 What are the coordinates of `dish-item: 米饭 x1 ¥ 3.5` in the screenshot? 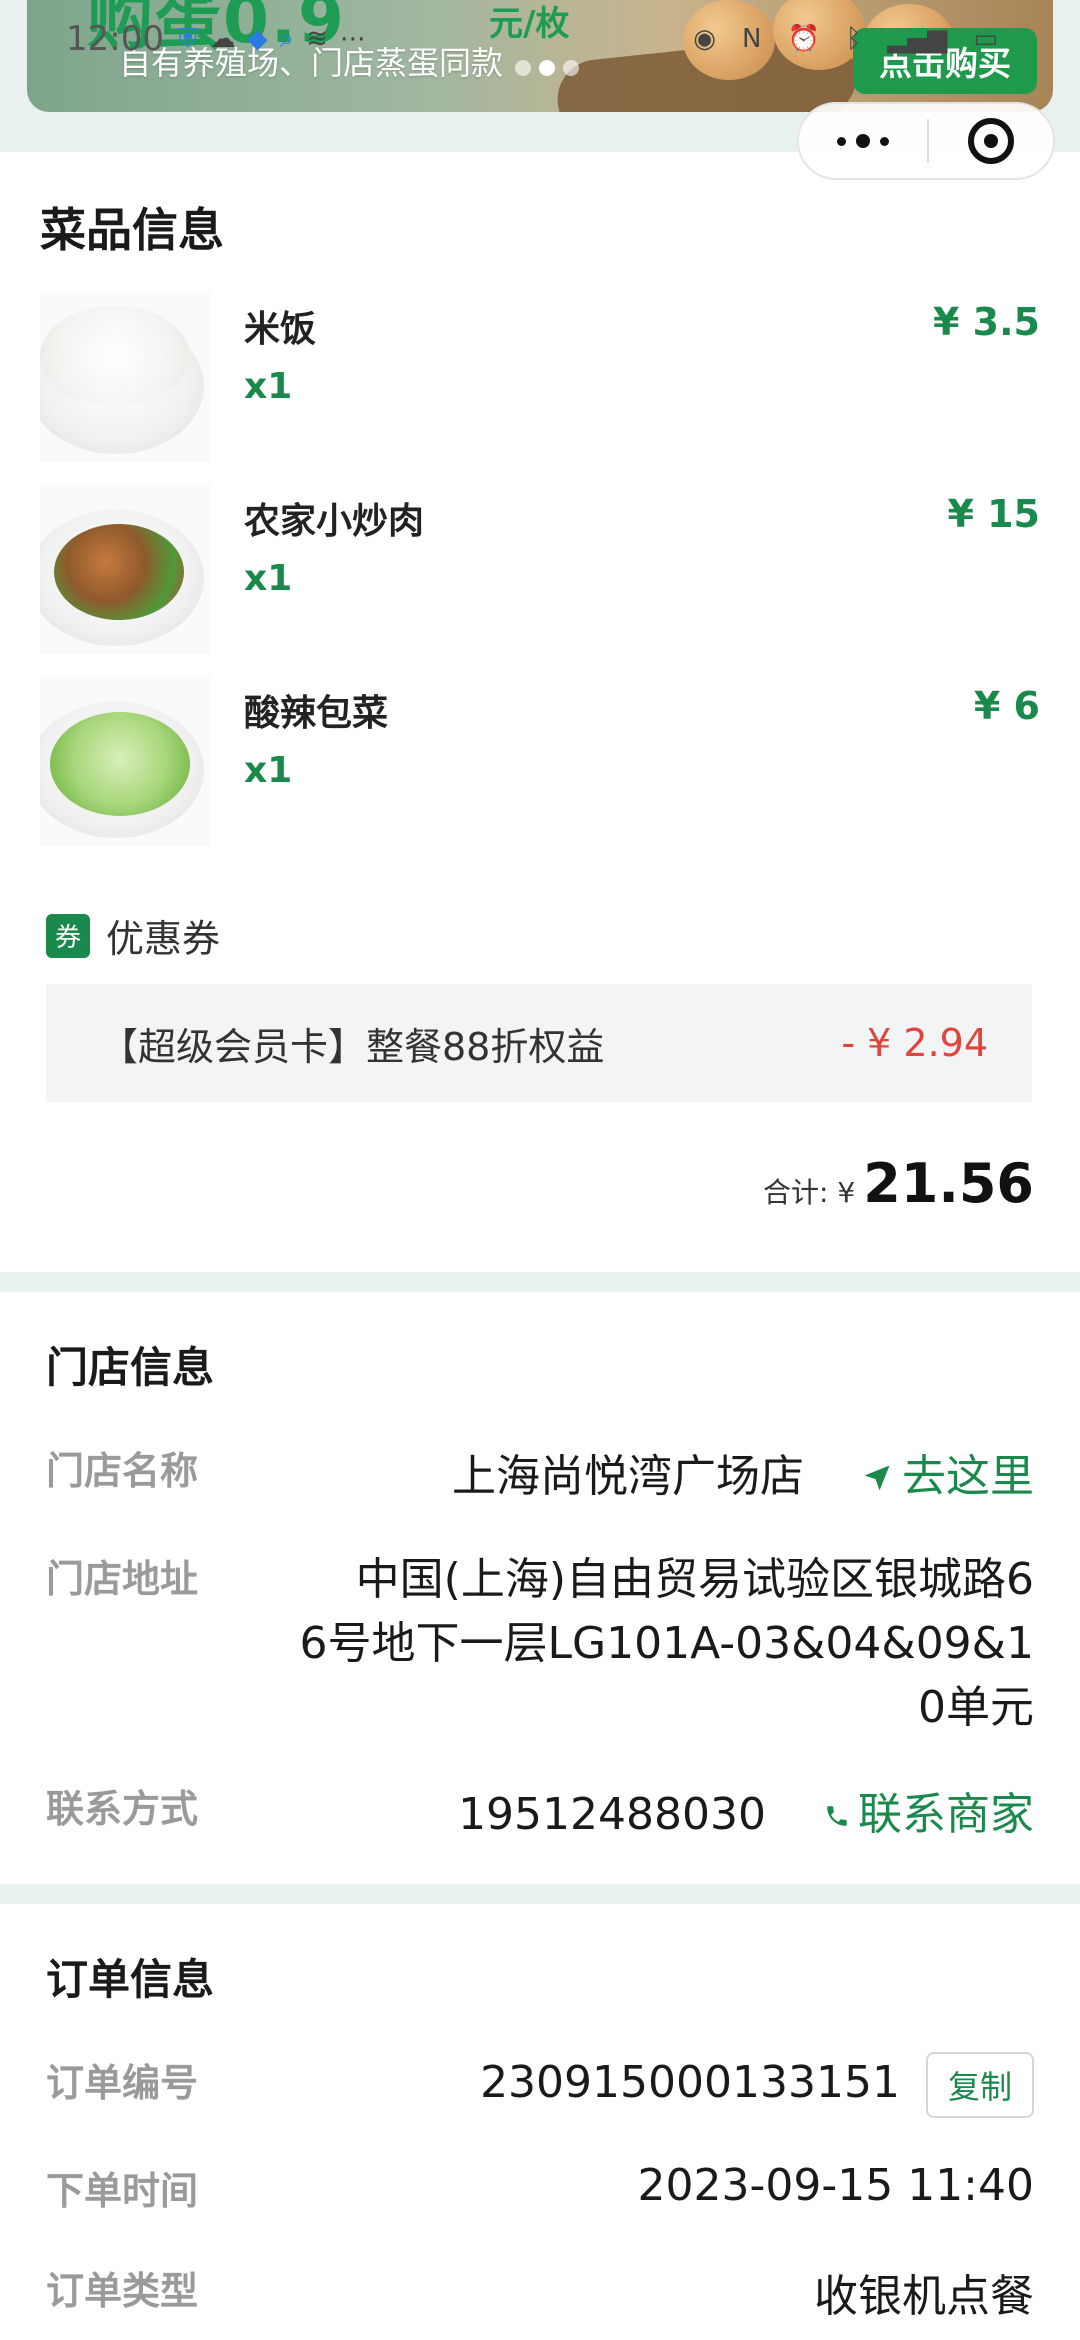 It's located at (540, 380).